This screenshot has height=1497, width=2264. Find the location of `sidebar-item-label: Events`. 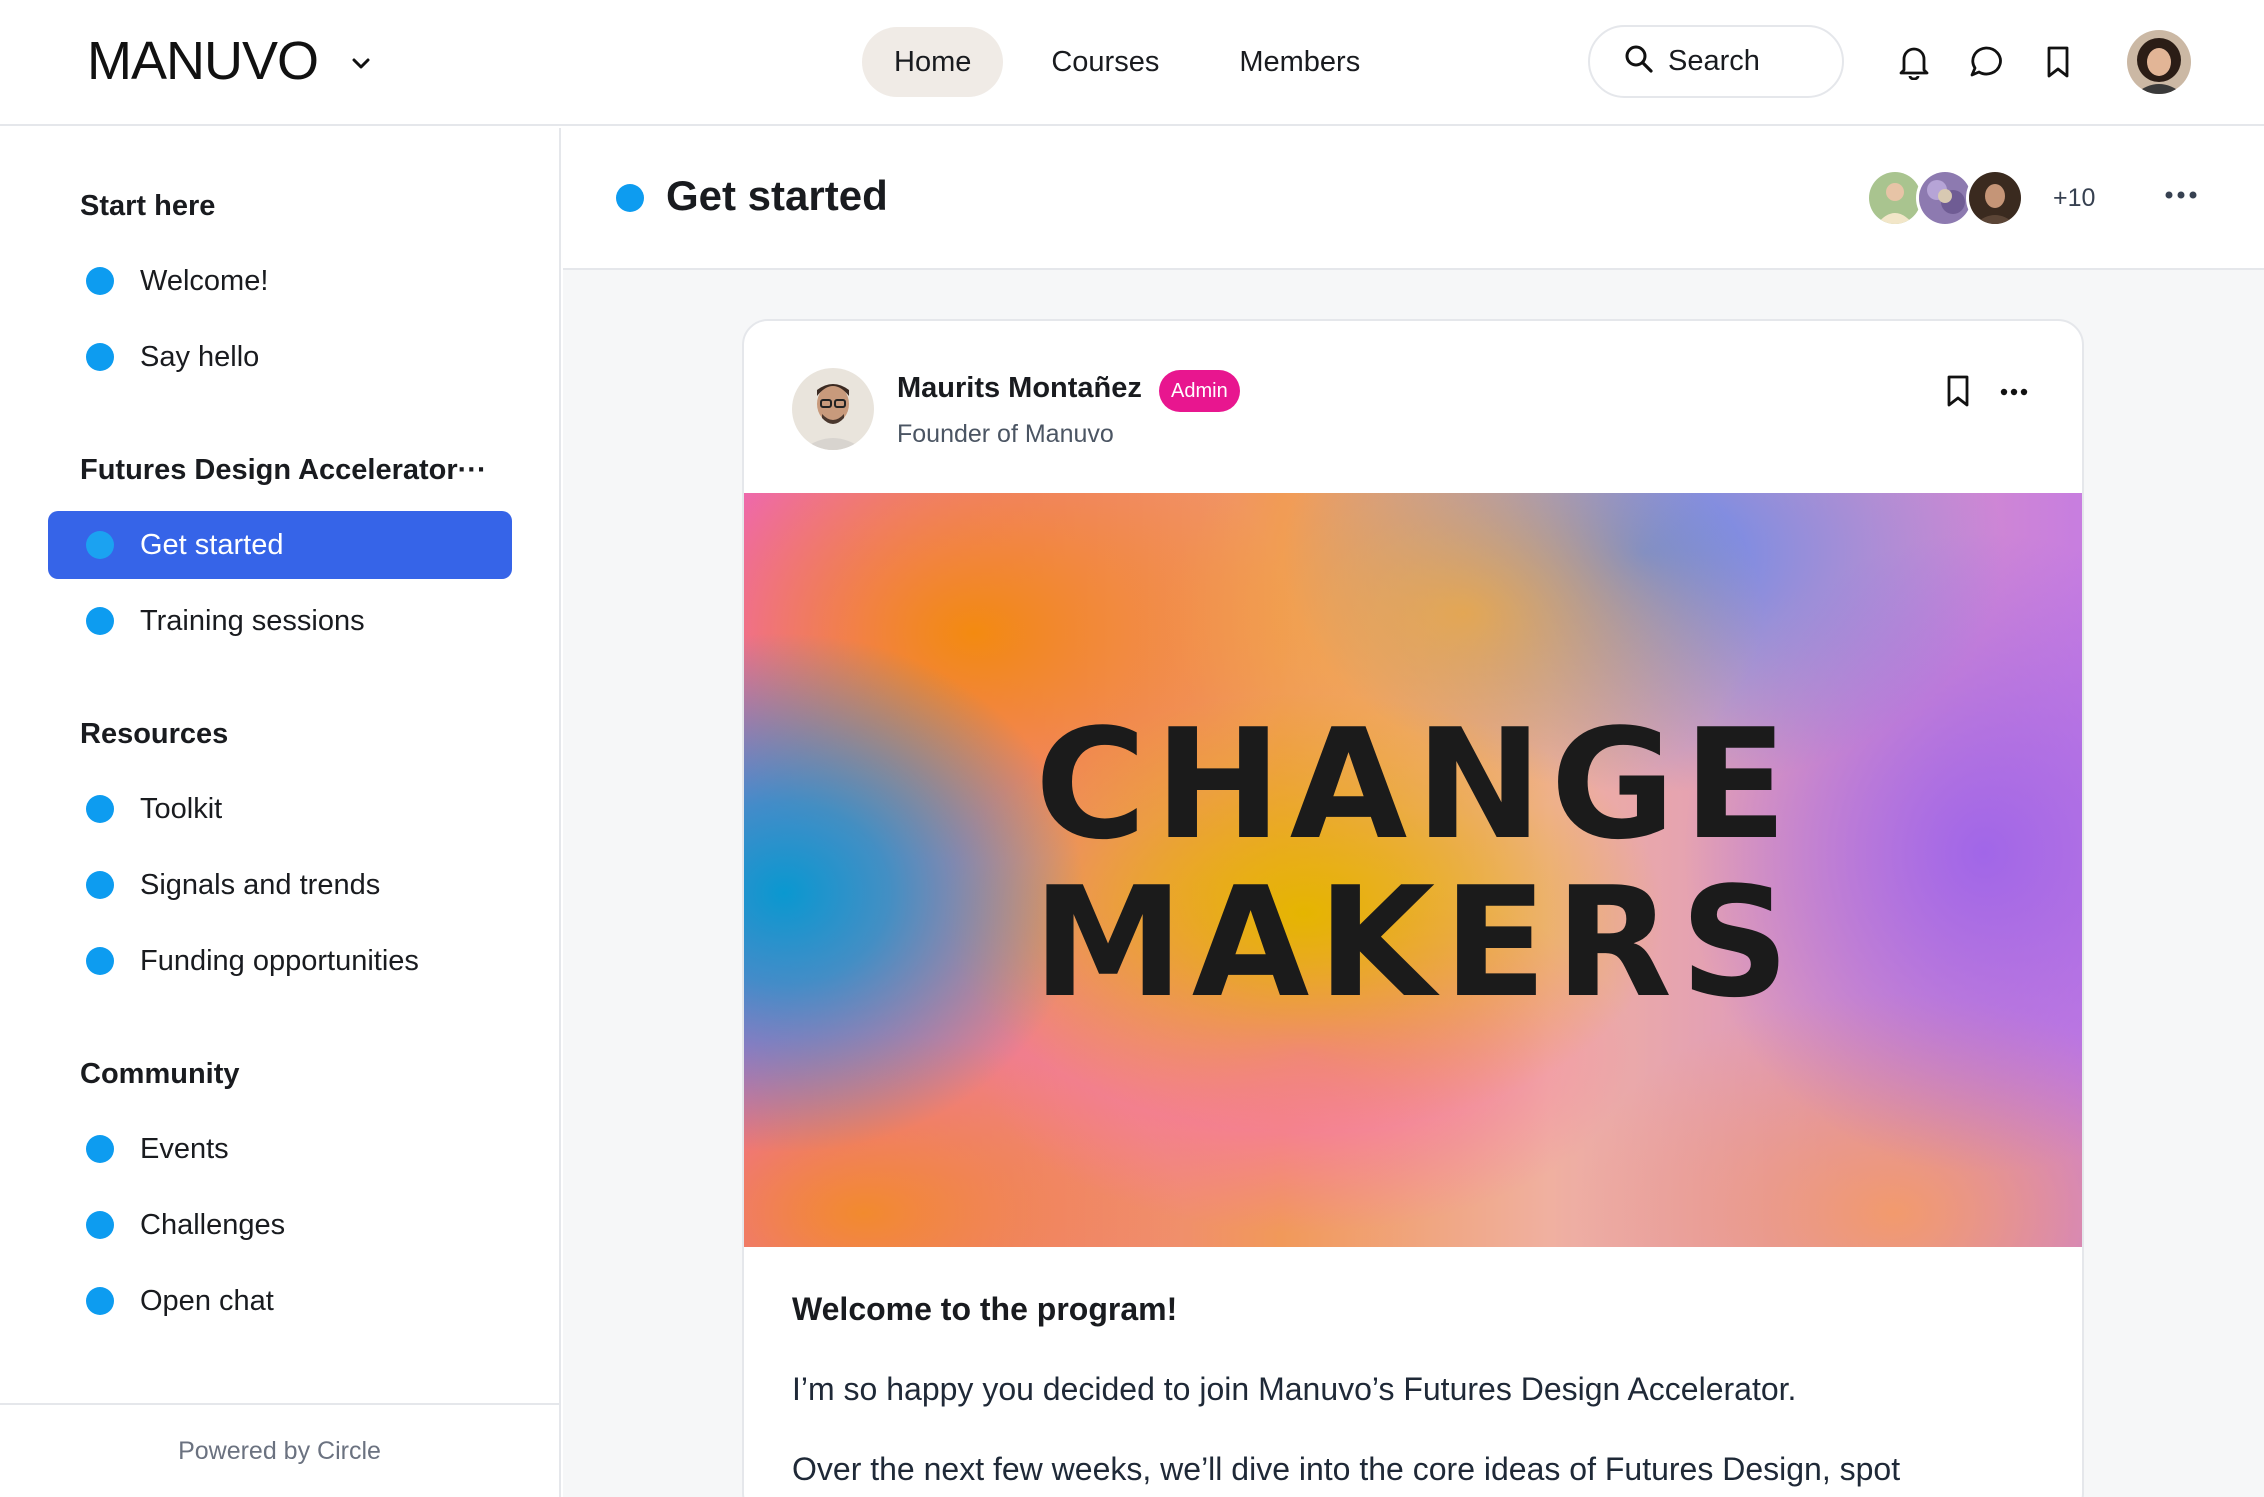

sidebar-item-label: Events is located at coordinates (184, 1148).